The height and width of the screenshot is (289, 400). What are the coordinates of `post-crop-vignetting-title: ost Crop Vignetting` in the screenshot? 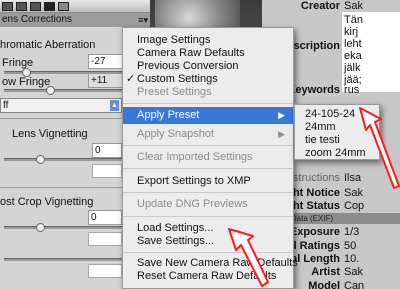 It's located at (47, 202).